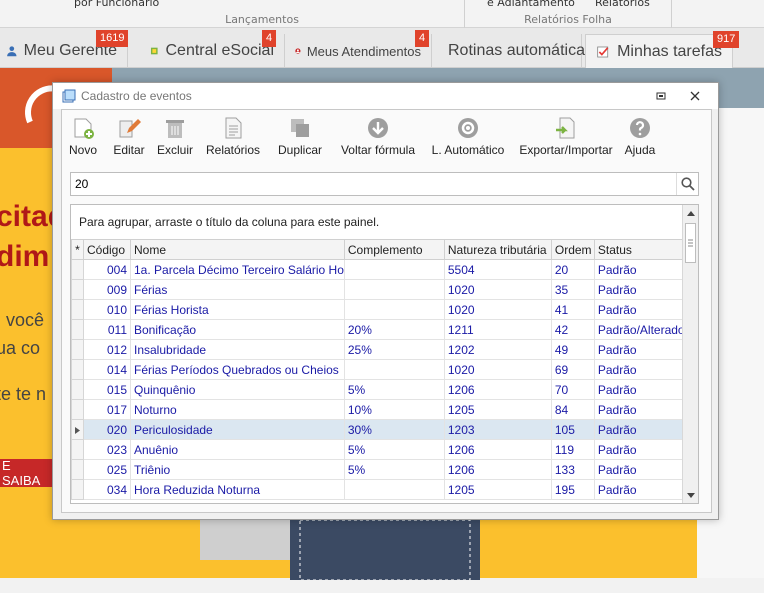 Image resolution: width=764 pixels, height=593 pixels. Describe the element at coordinates (512, 51) in the screenshot. I see `tab-rotinas-automaticas: Rotinas automáticas` at that location.